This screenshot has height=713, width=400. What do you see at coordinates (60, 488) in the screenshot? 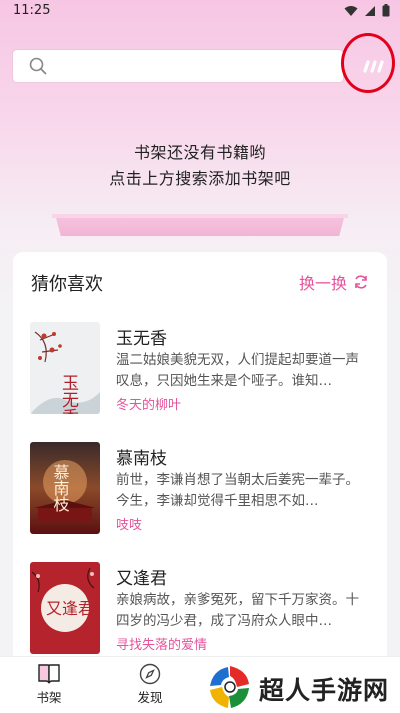
I see `cover-title: 慕南枝` at bounding box center [60, 488].